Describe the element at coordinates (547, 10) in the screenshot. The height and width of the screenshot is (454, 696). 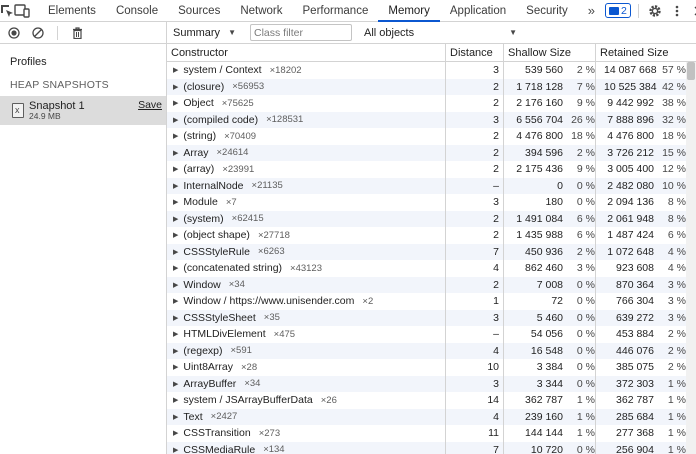
I see `tab-security: Security` at that location.